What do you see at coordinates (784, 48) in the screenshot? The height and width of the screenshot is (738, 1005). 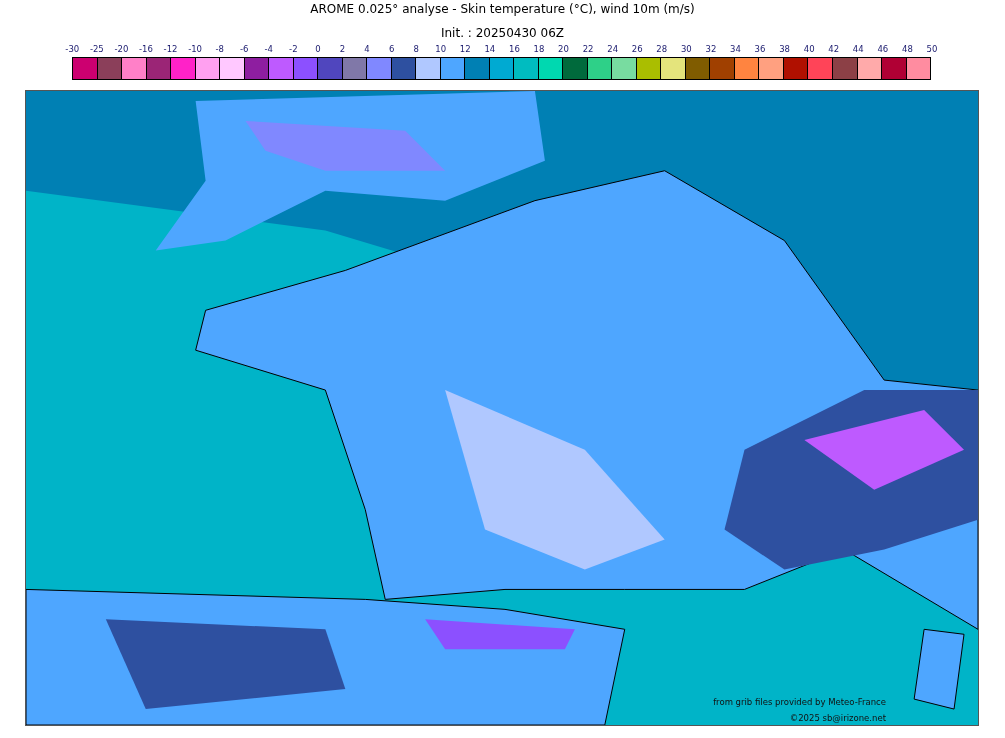 I see `colorbar-tick-label: 38` at bounding box center [784, 48].